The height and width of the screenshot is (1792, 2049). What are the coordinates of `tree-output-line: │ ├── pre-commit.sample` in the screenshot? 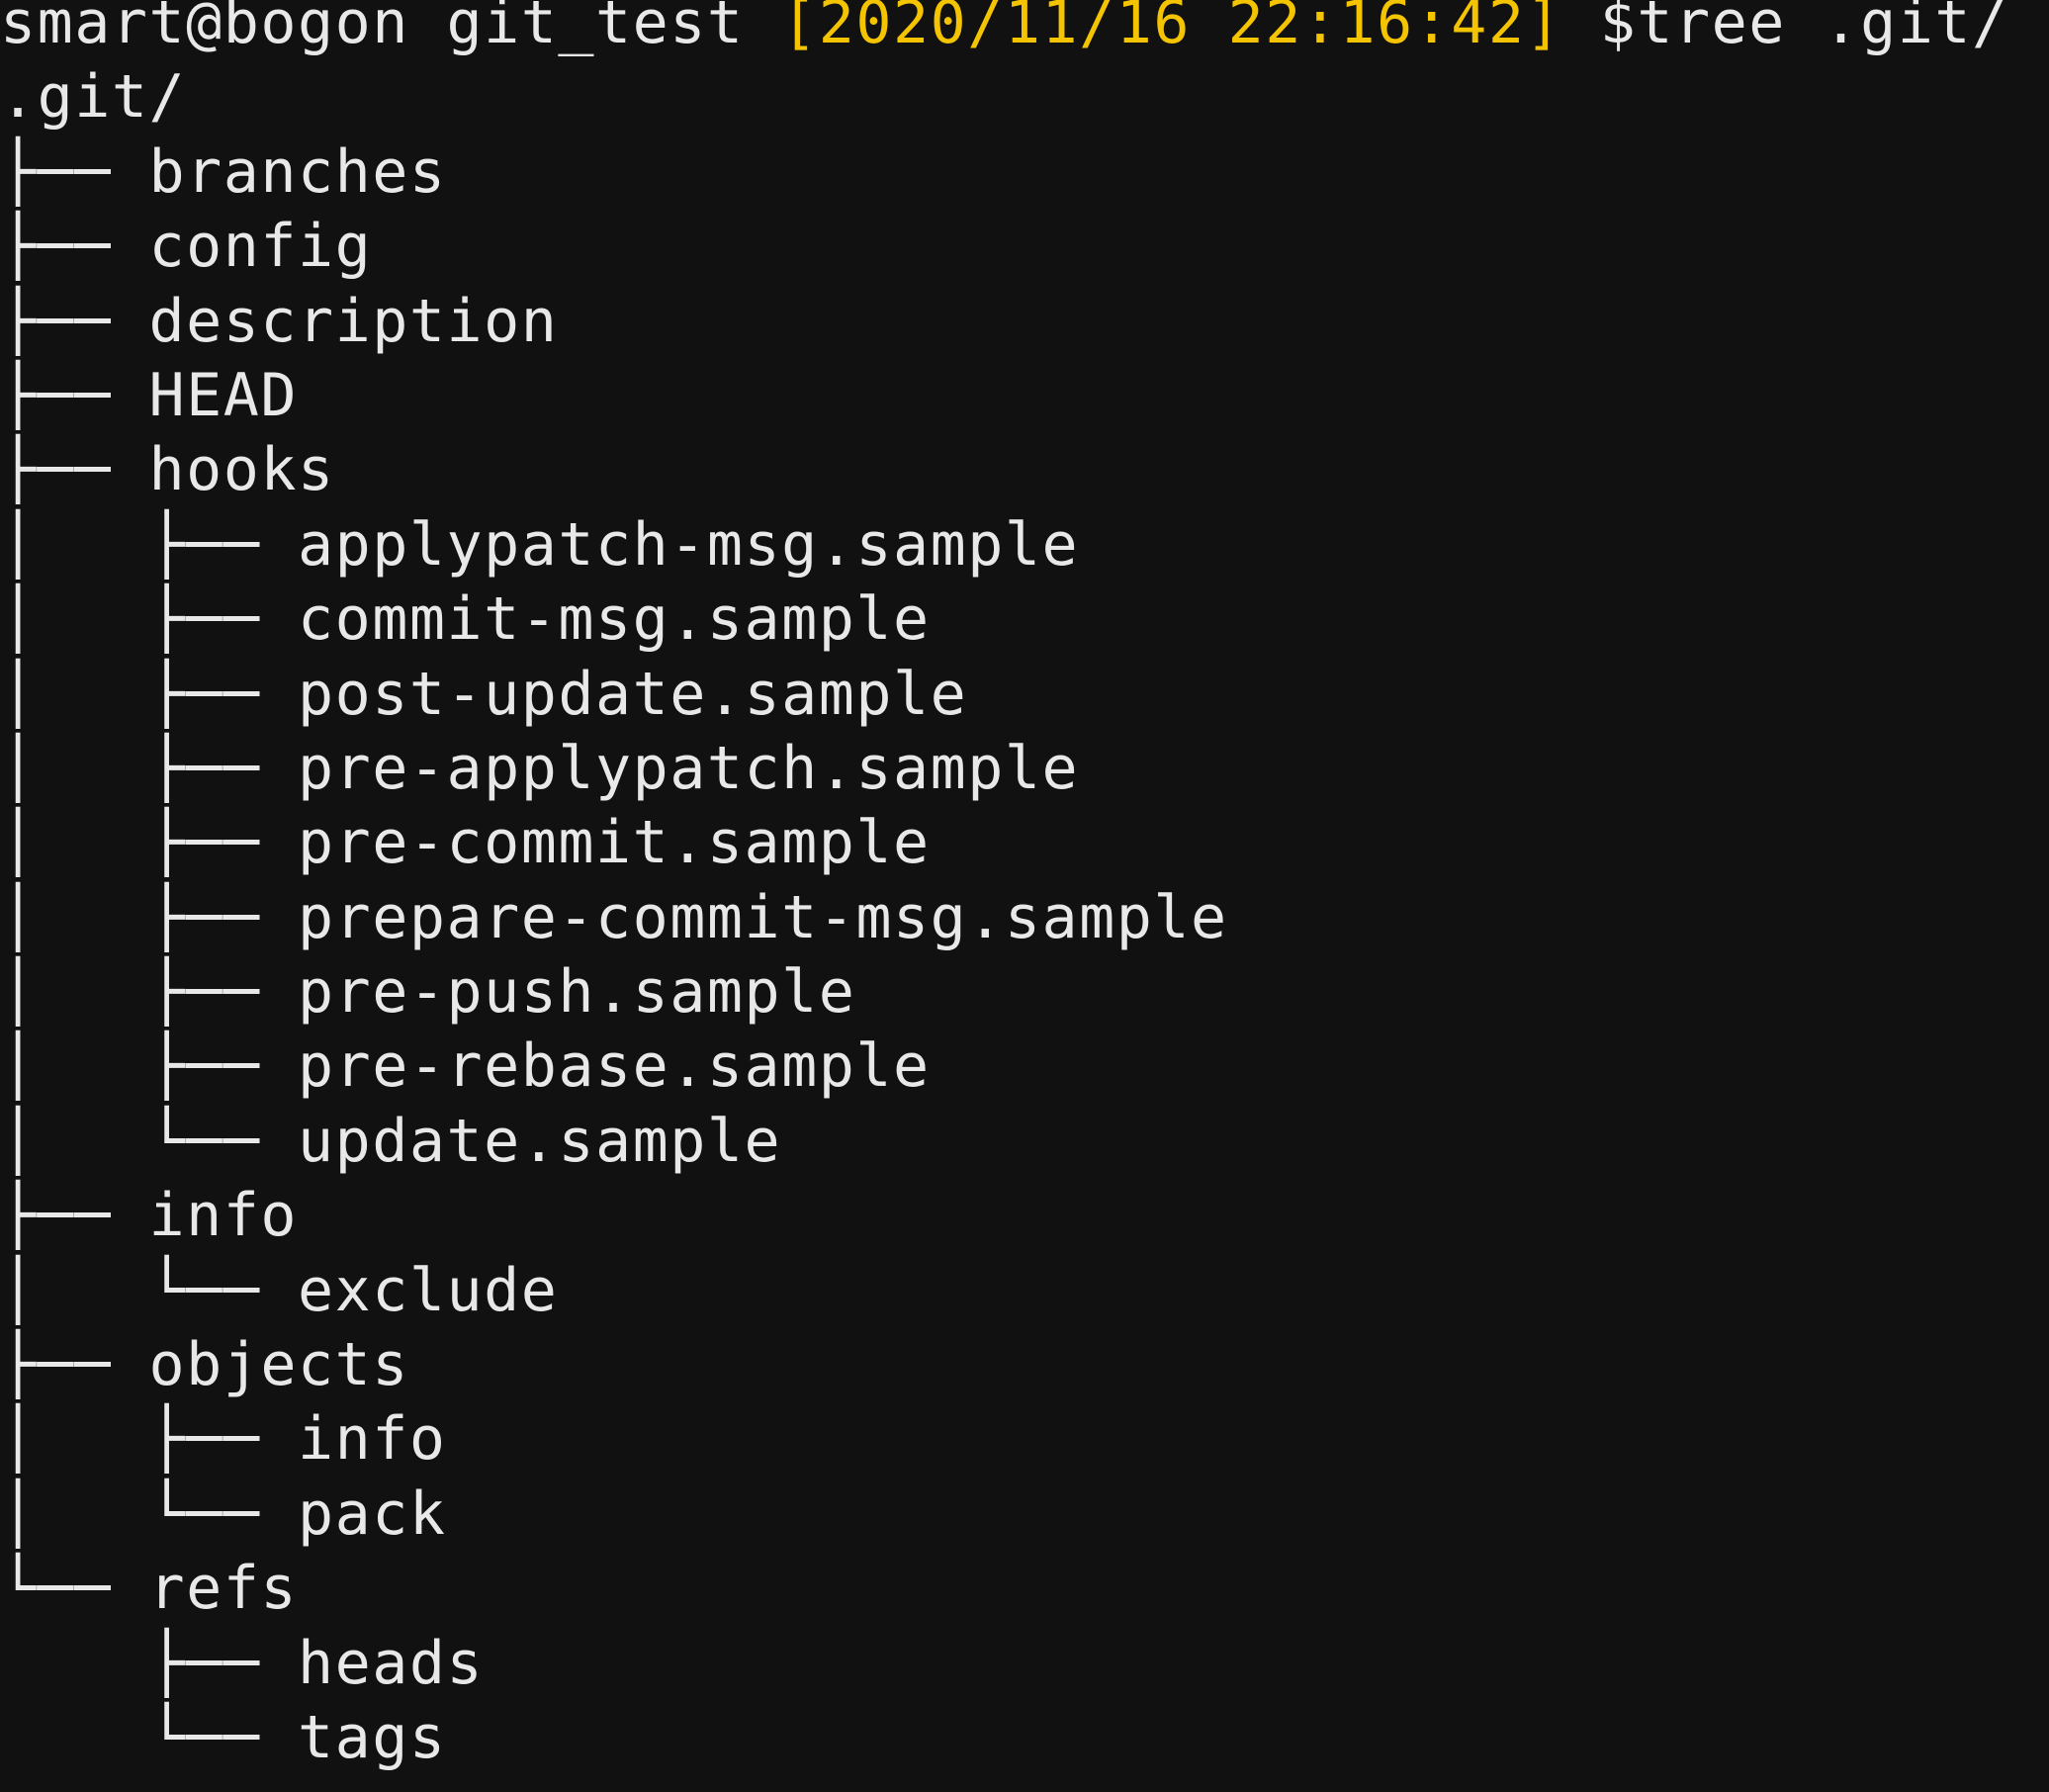 It's located at (465, 843).